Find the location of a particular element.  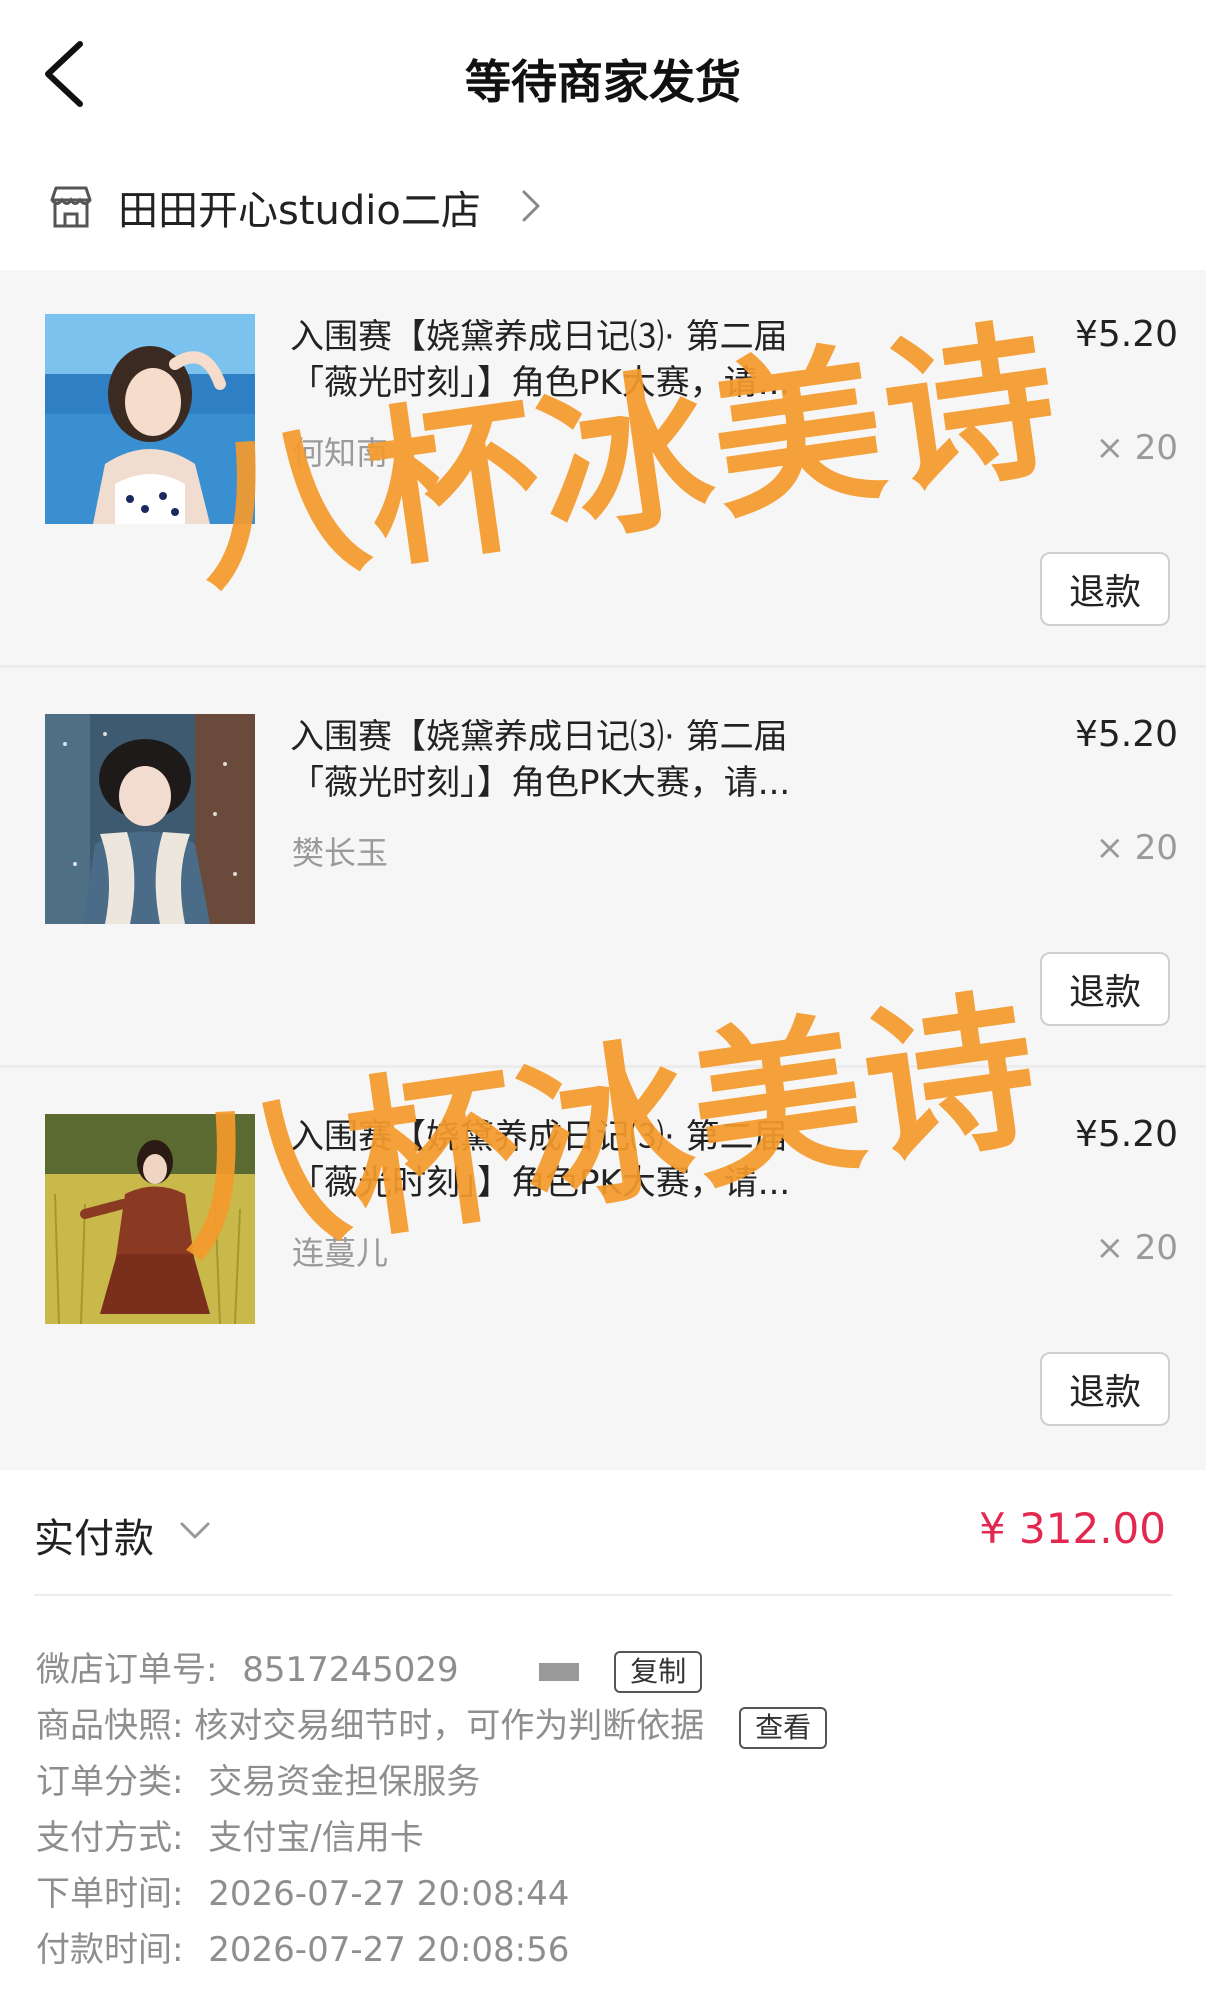

order-time-value: 2026-07-27 20:08:44 is located at coordinates (389, 1894).